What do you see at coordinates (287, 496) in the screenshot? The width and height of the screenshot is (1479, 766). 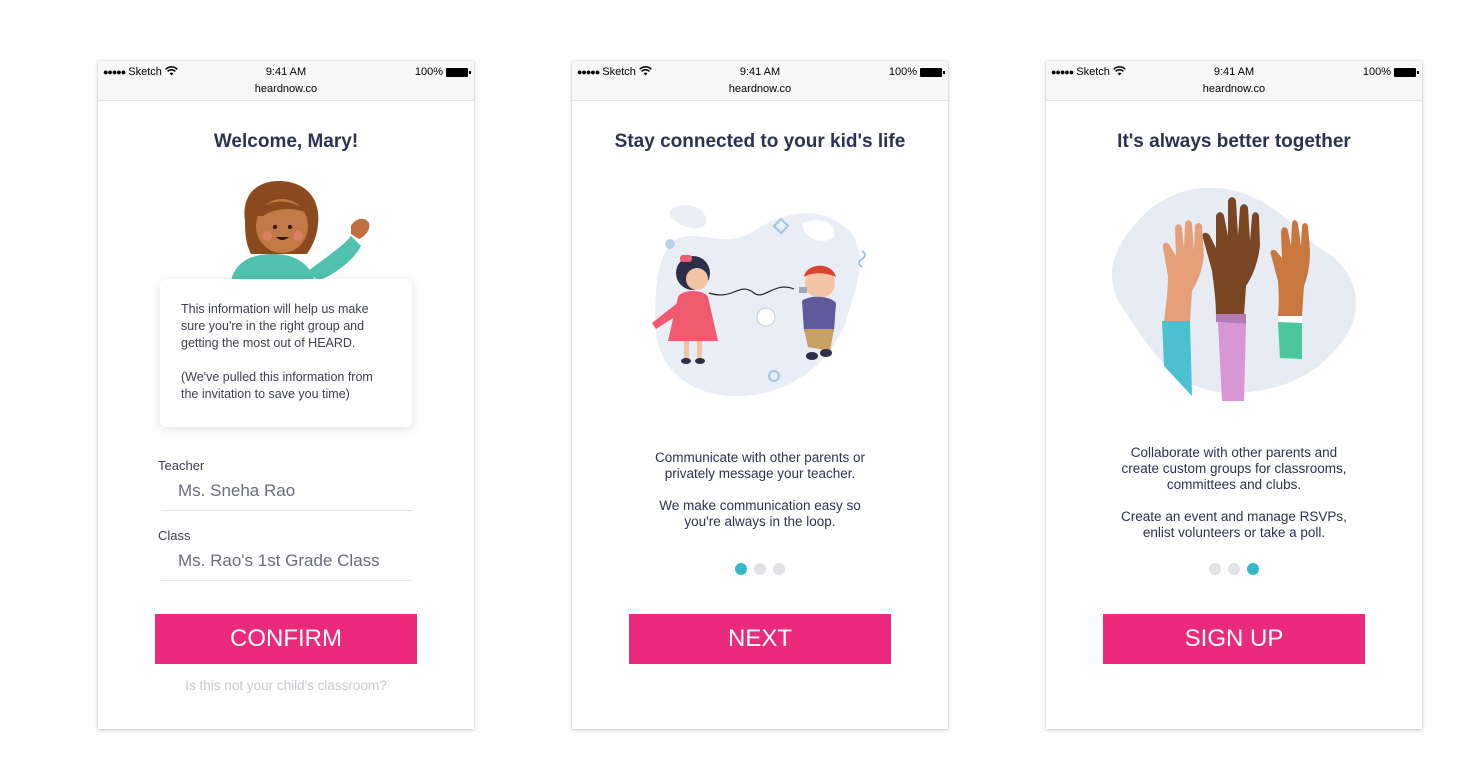 I see `teacher-field: Ms. Sneha Rao` at bounding box center [287, 496].